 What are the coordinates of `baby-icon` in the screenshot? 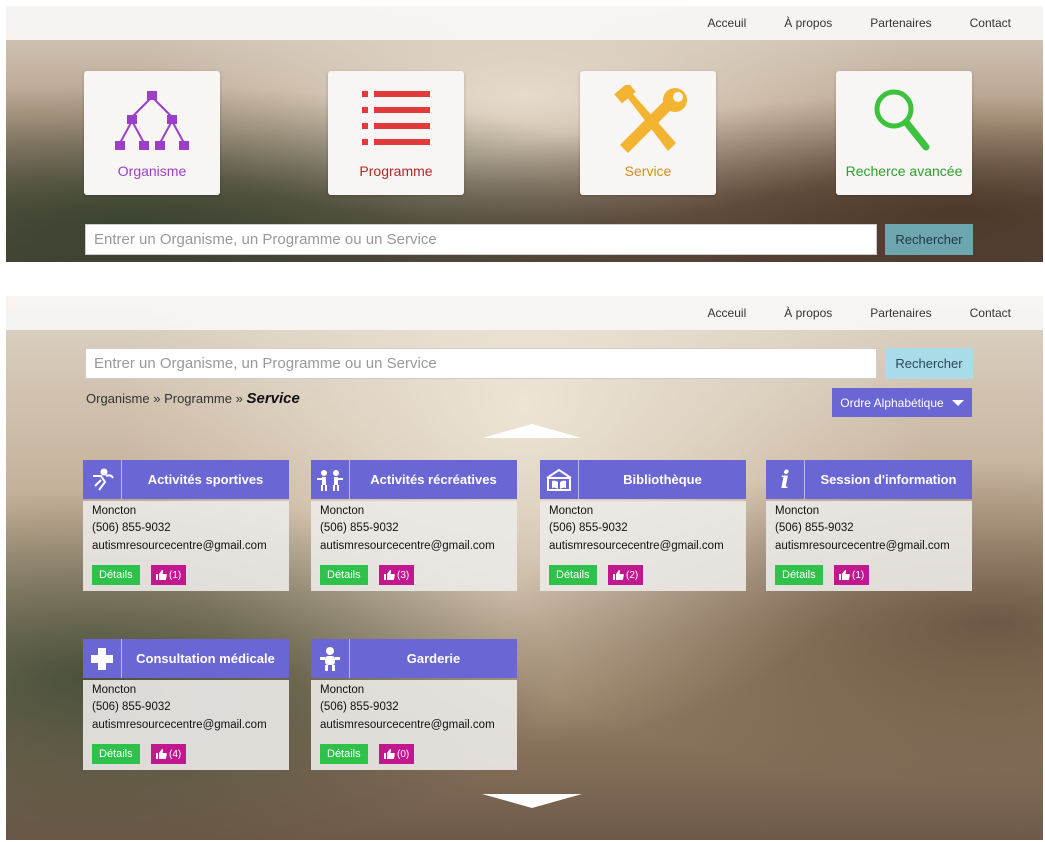 It's located at (330, 658).